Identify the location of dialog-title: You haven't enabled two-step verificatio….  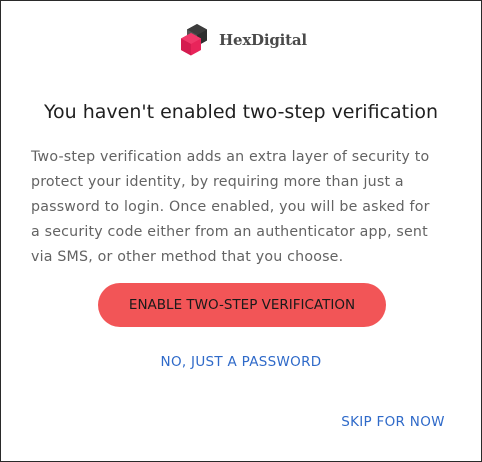
(241, 112).